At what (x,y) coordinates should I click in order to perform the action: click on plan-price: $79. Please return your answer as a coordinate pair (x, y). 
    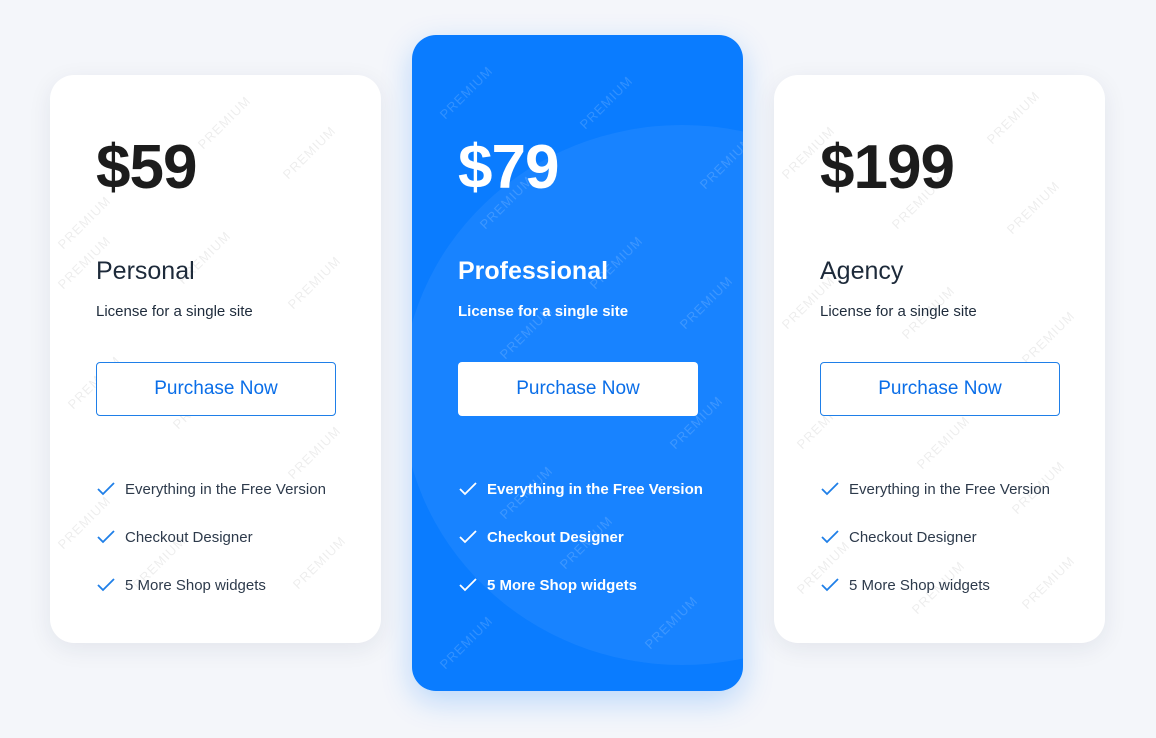
    Looking at the image, I should click on (508, 167).